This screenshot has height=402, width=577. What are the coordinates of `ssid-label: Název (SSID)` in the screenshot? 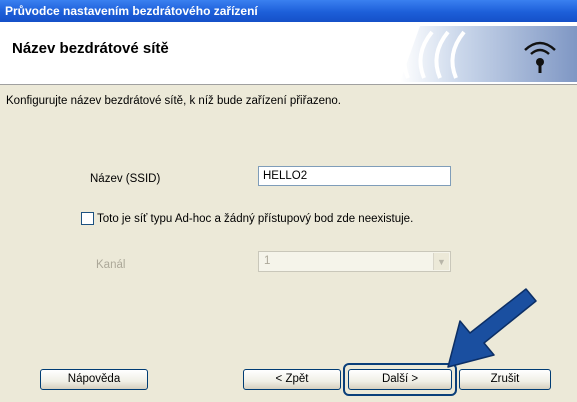 It's located at (125, 179).